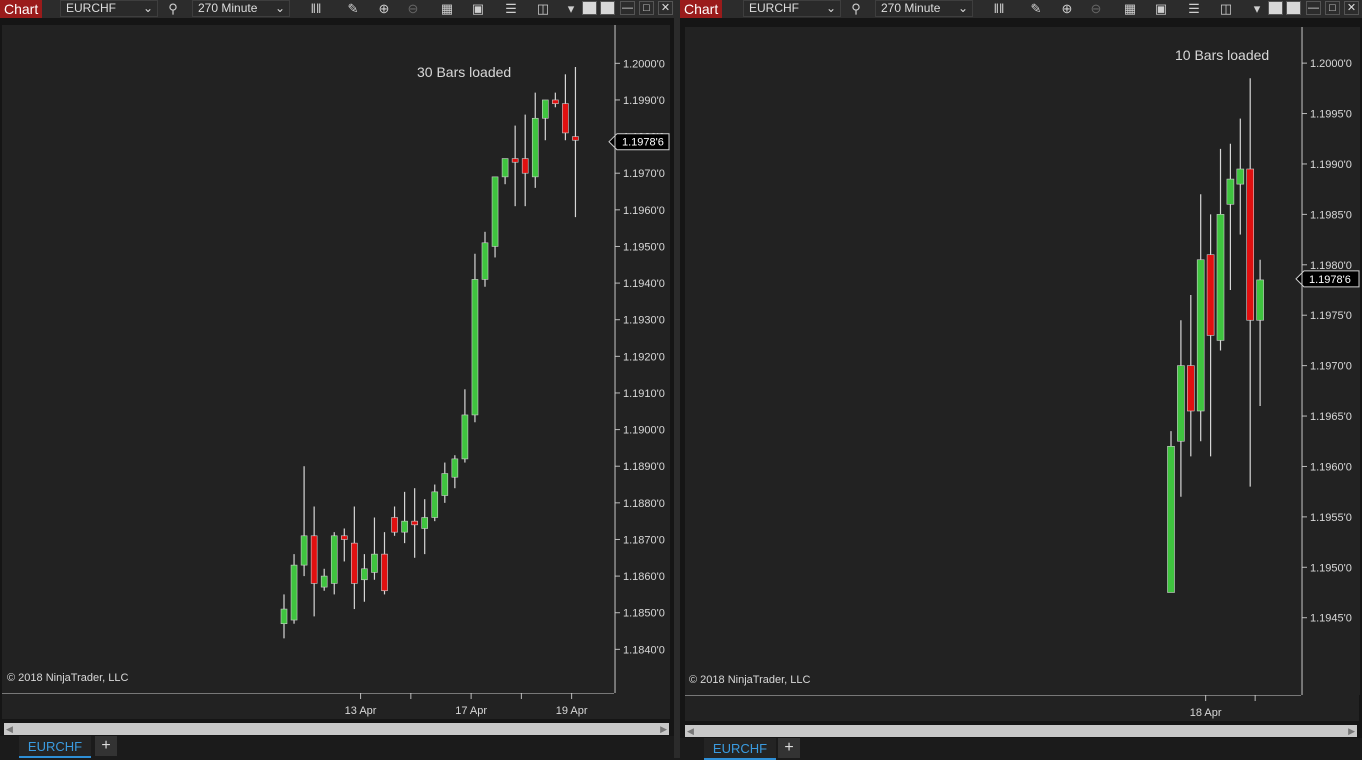  Describe the element at coordinates (644, 467) in the screenshot. I see `price-tick-label: 1.1890'0` at that location.